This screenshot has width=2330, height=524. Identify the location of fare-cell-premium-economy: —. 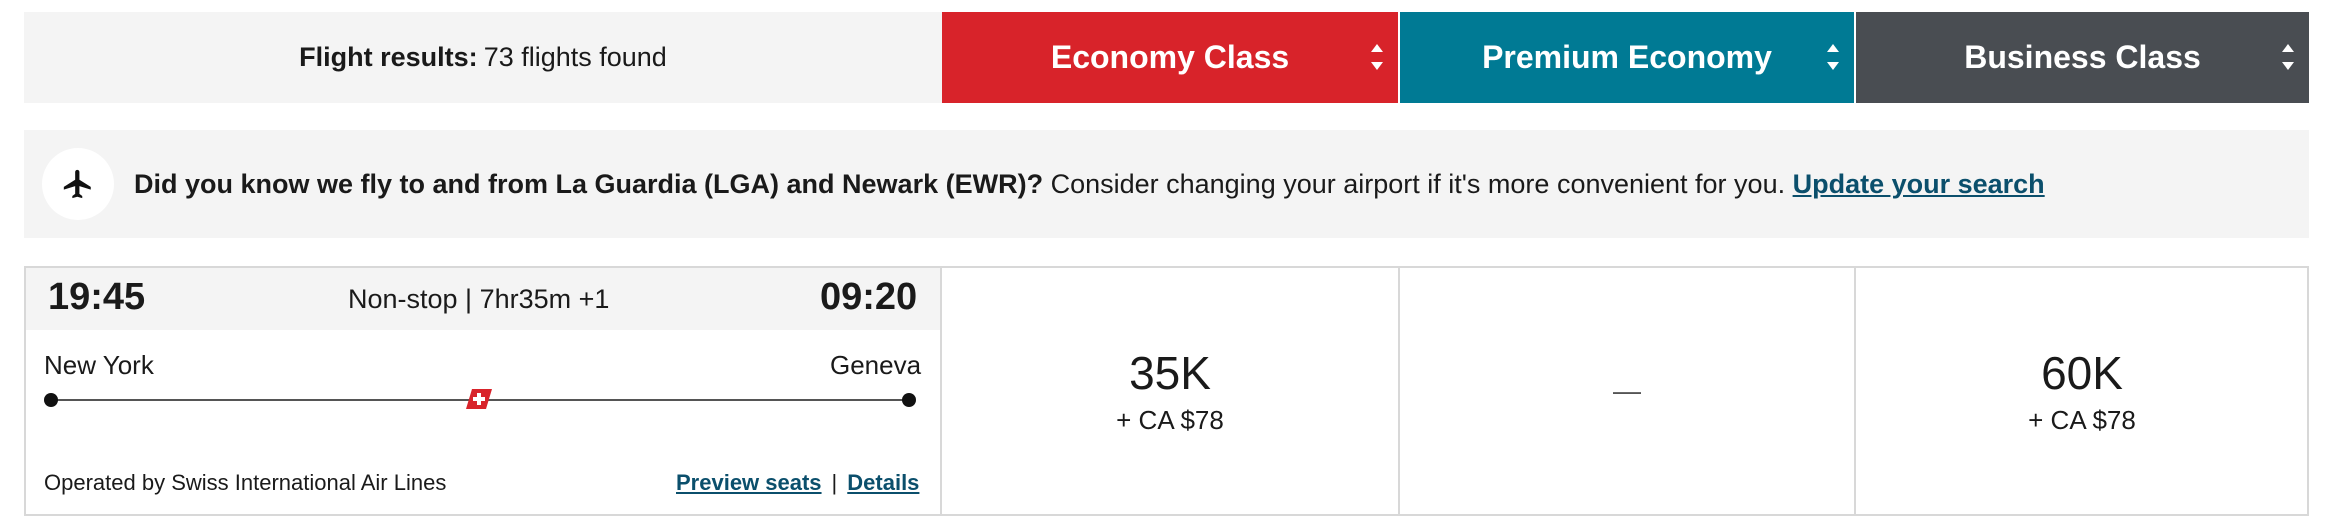
(1627, 391).